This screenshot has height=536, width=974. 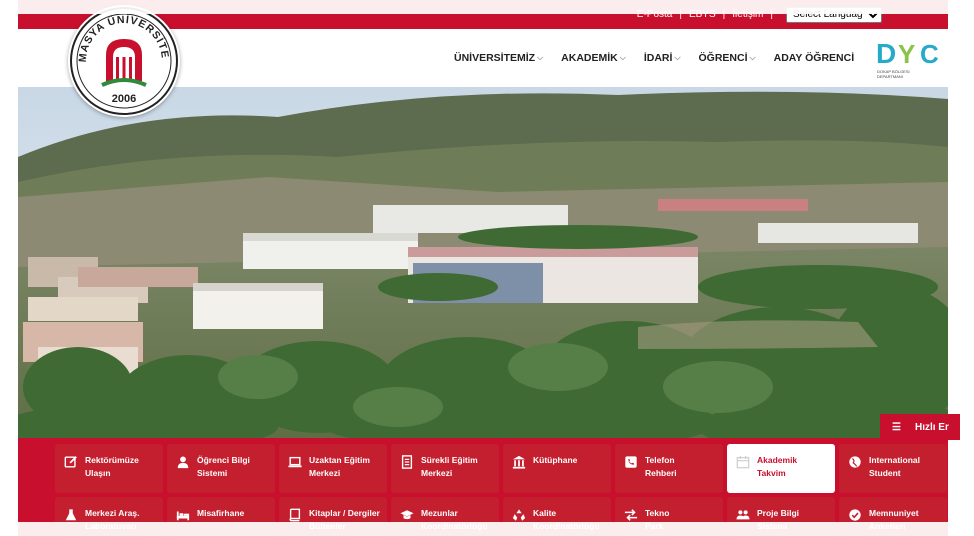 I want to click on quick-access-label: Hızlı Er, so click(x=931, y=427).